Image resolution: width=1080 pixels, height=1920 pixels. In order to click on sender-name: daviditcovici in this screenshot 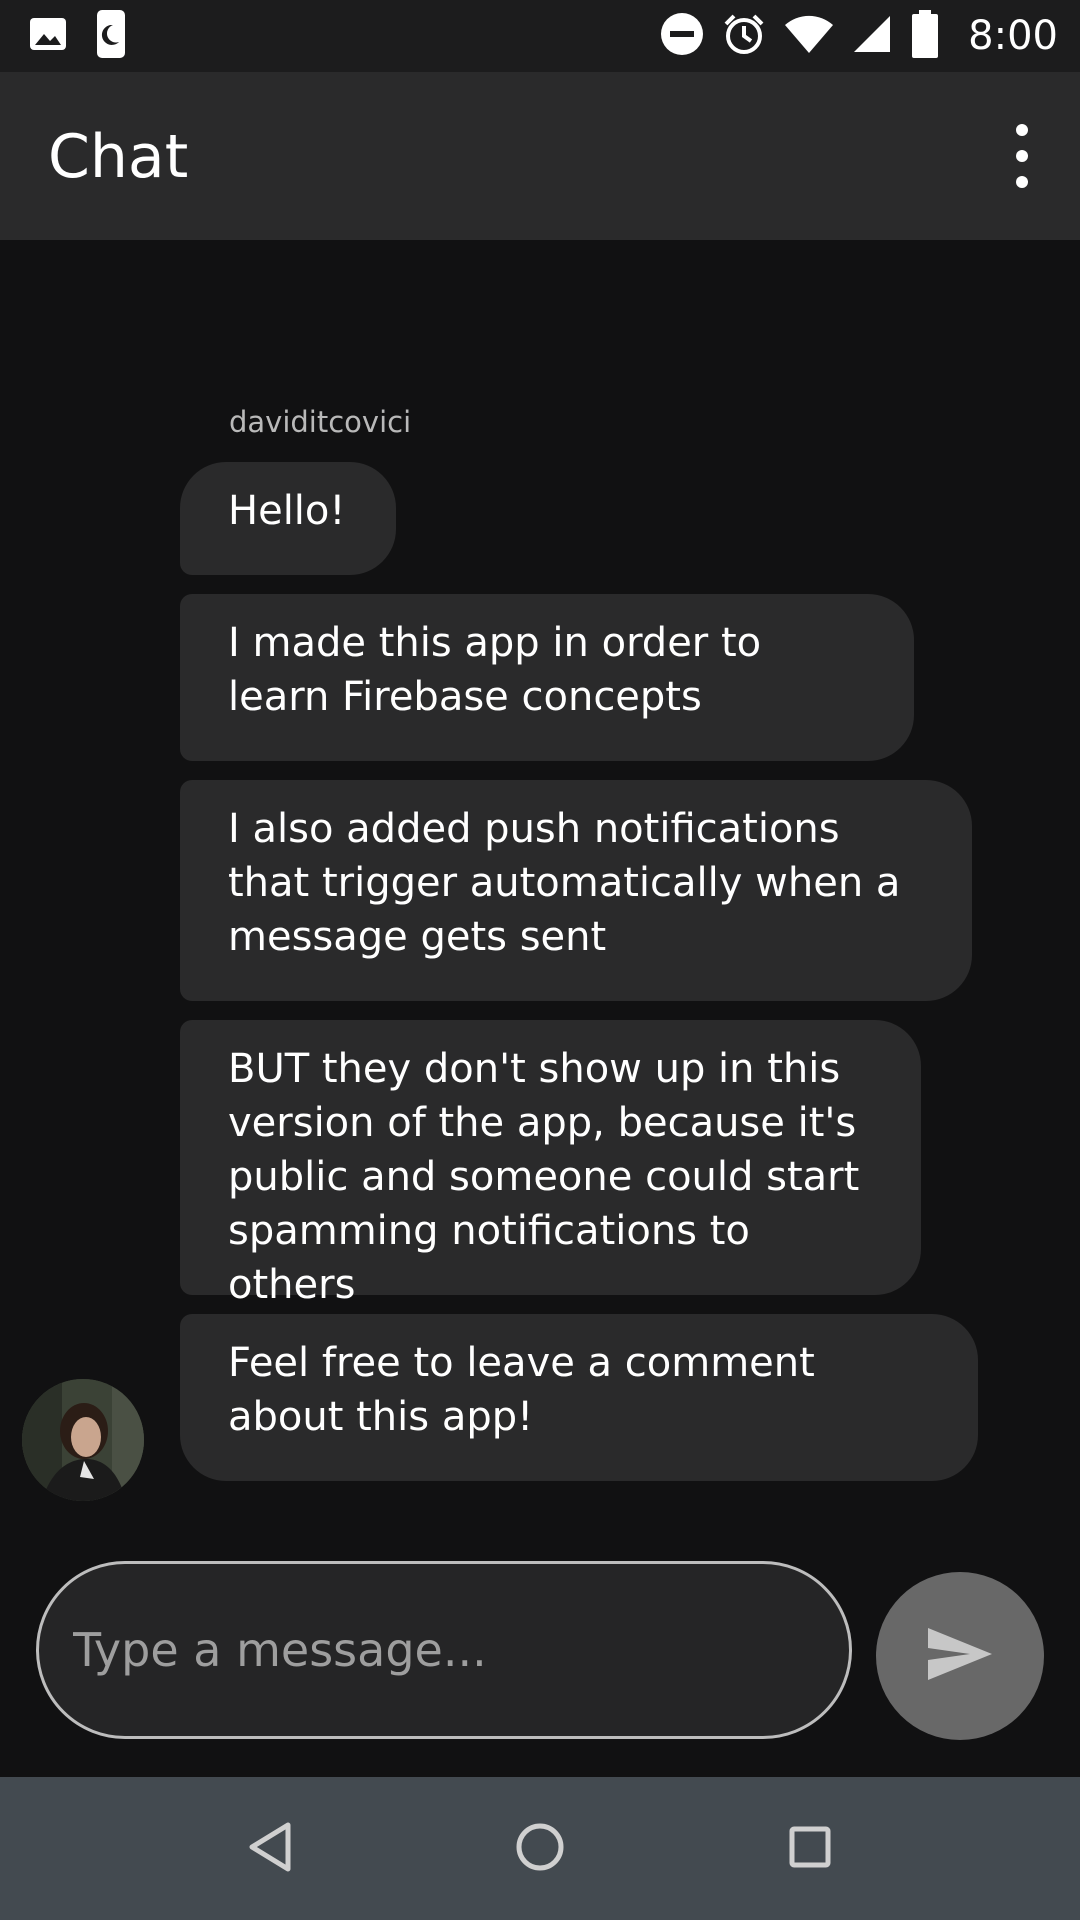, I will do `click(320, 422)`.